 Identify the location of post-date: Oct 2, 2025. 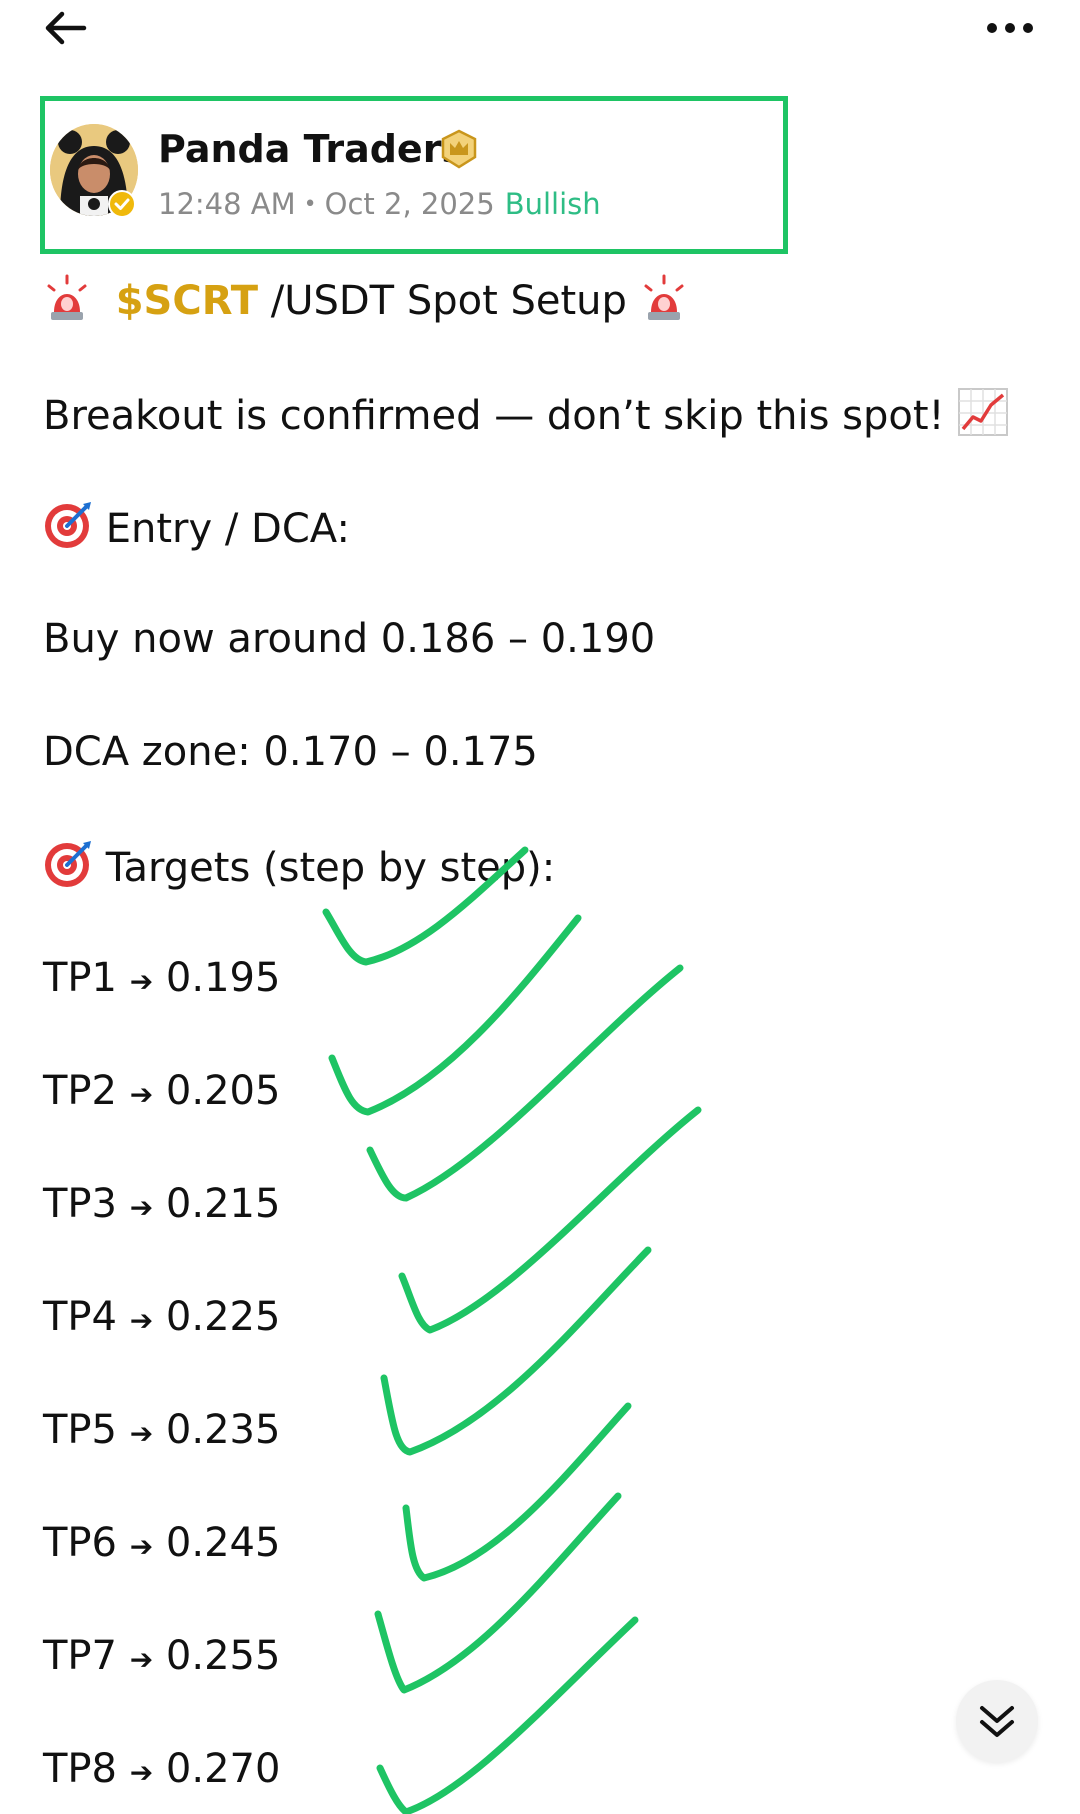
(409, 204).